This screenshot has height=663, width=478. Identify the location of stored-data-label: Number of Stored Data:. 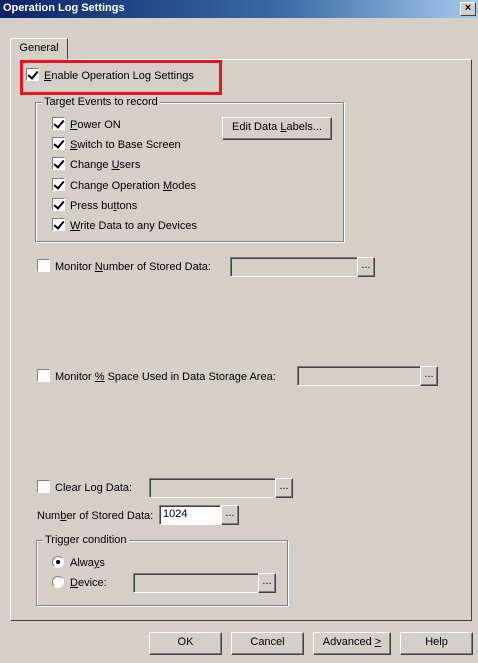
(95, 516).